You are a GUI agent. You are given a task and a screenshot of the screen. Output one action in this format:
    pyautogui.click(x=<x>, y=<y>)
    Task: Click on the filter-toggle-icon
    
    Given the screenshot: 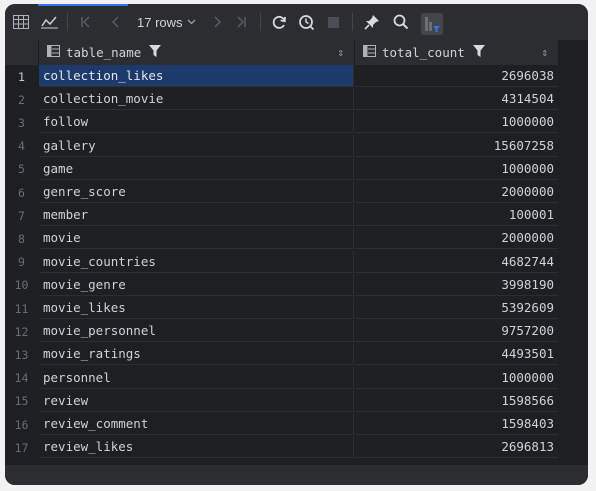 What is the action you would take?
    pyautogui.click(x=432, y=24)
    